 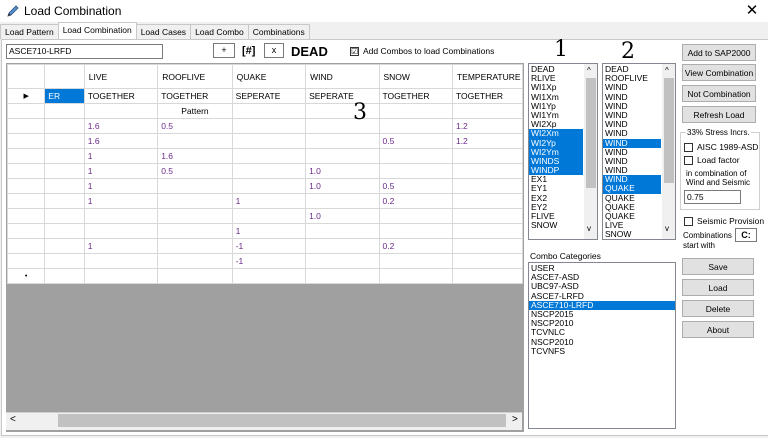 What do you see at coordinates (163, 31) in the screenshot?
I see `tab-load-cases: Load Cases` at bounding box center [163, 31].